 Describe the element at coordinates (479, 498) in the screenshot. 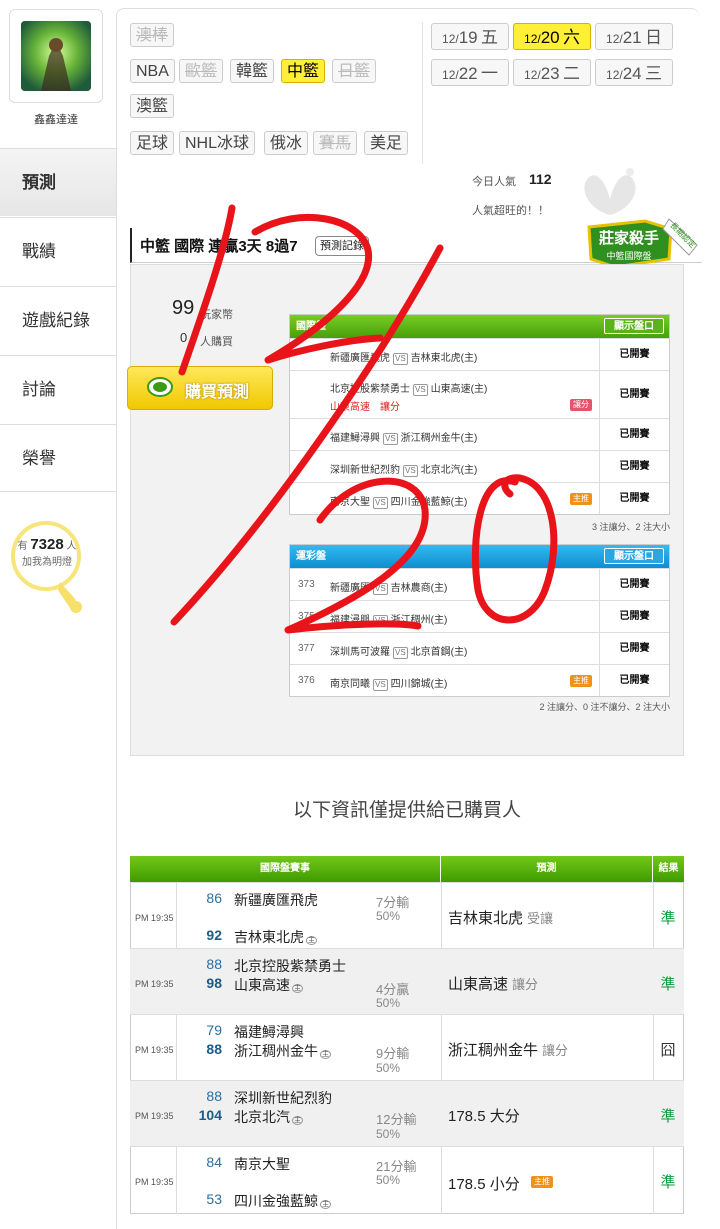

I see `table-row: 南京大聖 VS 四川金強藍鯨(主) 主推 已開賽` at that location.